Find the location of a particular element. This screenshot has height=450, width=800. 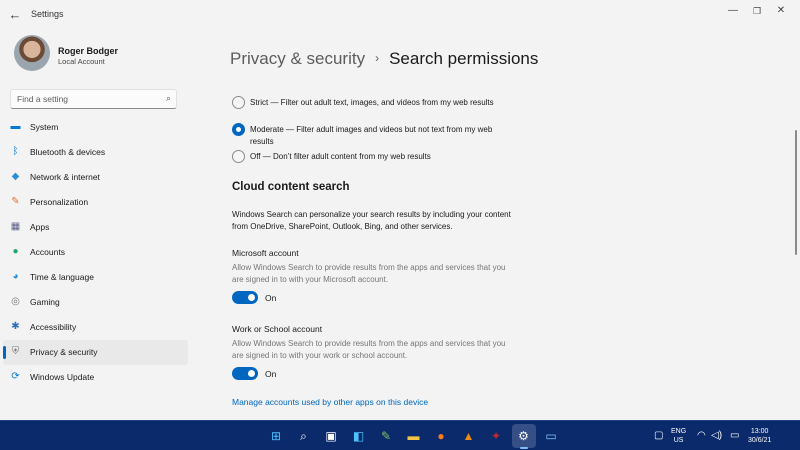

section-title-cloud-search: Cloud content search is located at coordinates (291, 187).